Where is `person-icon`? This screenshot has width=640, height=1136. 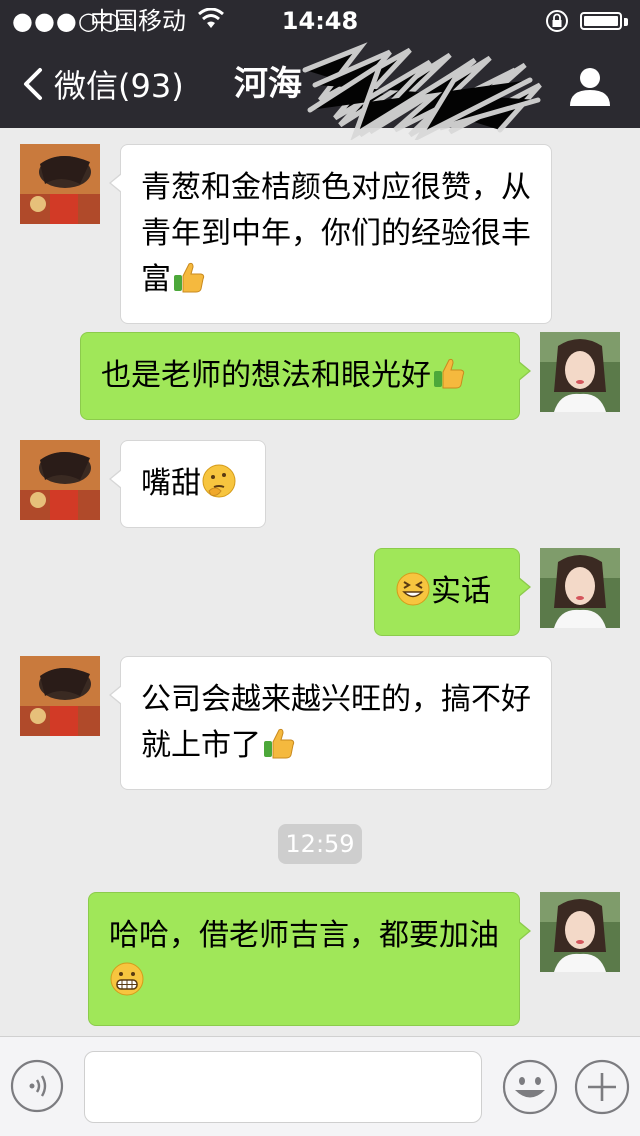
person-icon is located at coordinates (590, 86).